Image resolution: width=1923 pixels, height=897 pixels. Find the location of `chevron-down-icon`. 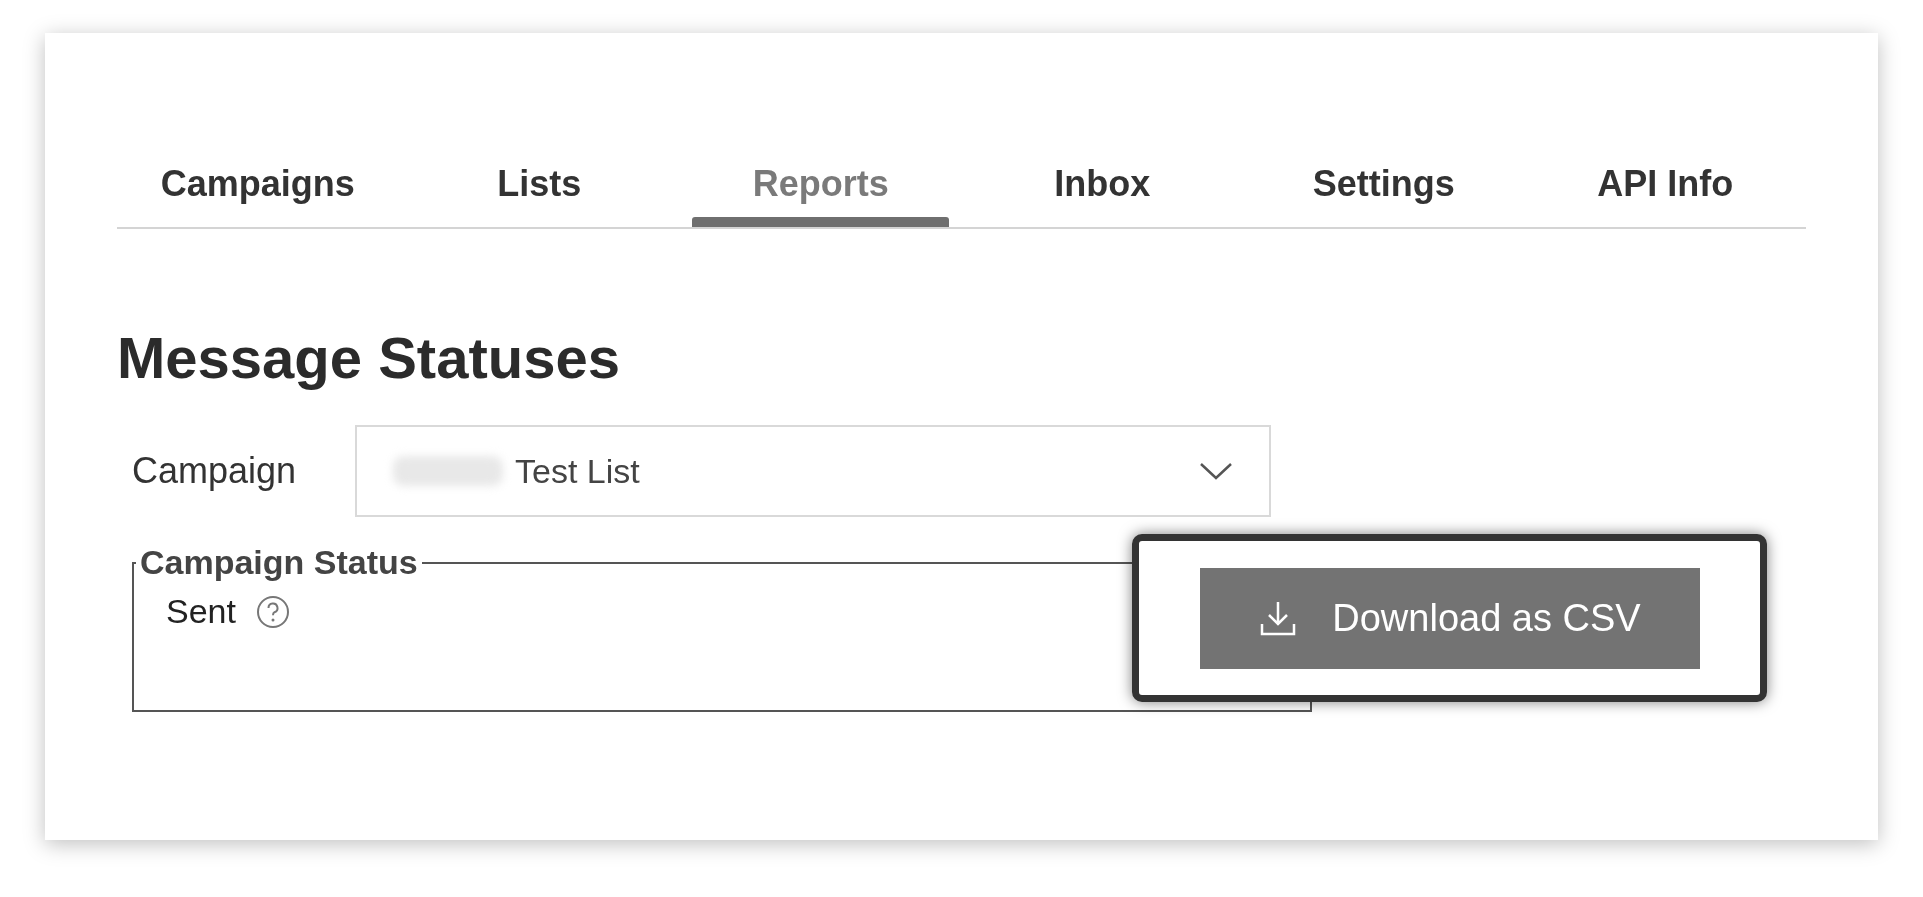

chevron-down-icon is located at coordinates (1216, 471).